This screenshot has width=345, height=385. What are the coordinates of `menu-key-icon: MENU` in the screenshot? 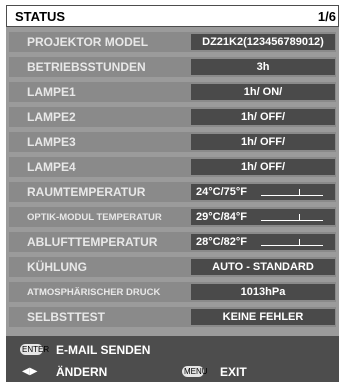 It's located at (195, 371).